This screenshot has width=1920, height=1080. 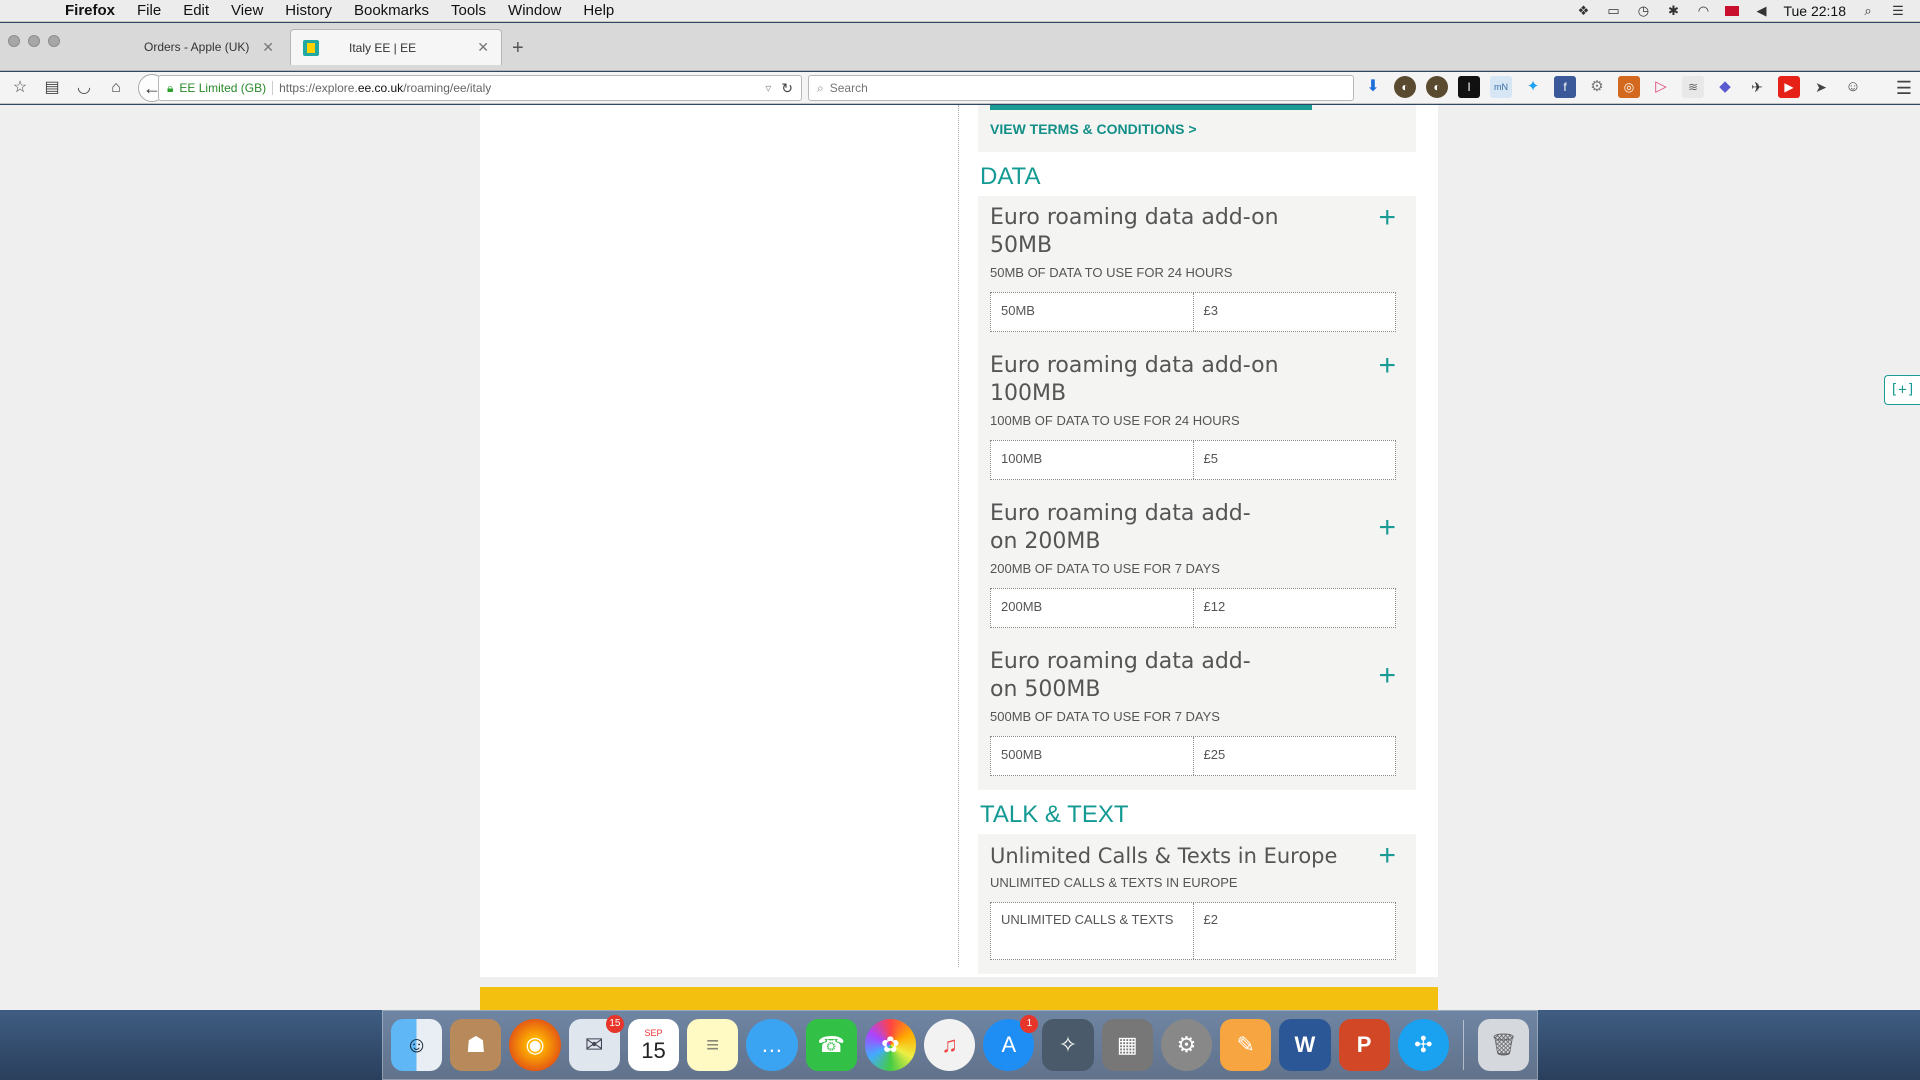 What do you see at coordinates (1246, 1045) in the screenshot?
I see `pages-icon: ✎` at bounding box center [1246, 1045].